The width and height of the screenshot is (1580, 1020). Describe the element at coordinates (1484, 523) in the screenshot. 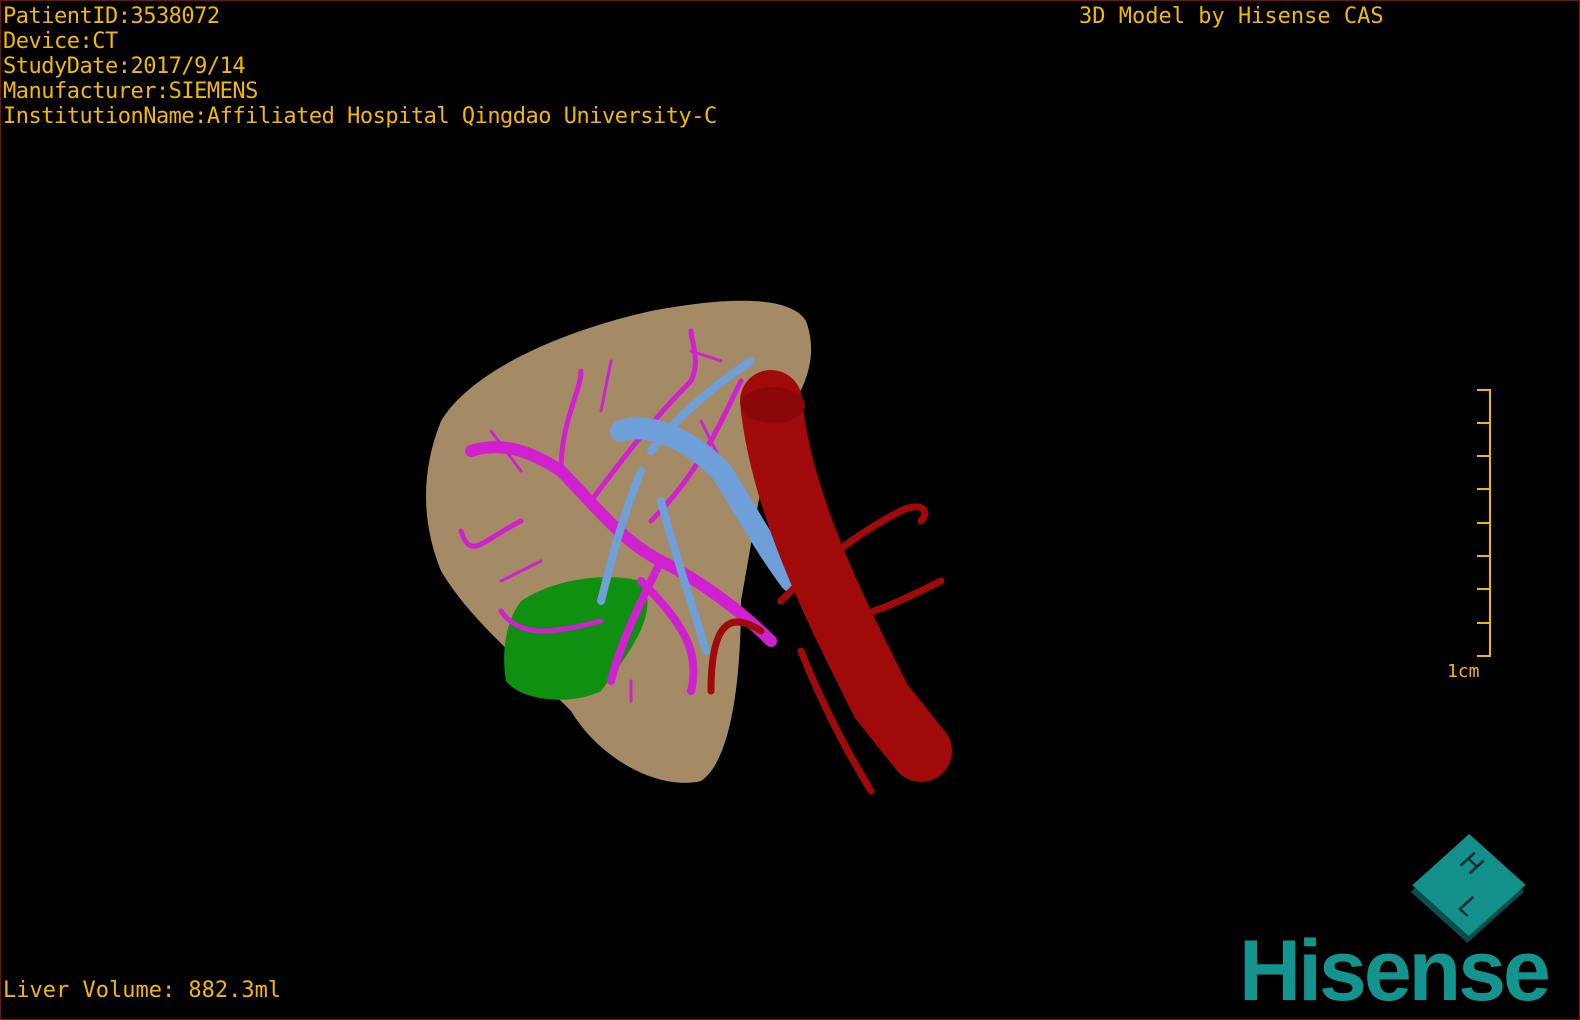

I see `scale-bar` at that location.